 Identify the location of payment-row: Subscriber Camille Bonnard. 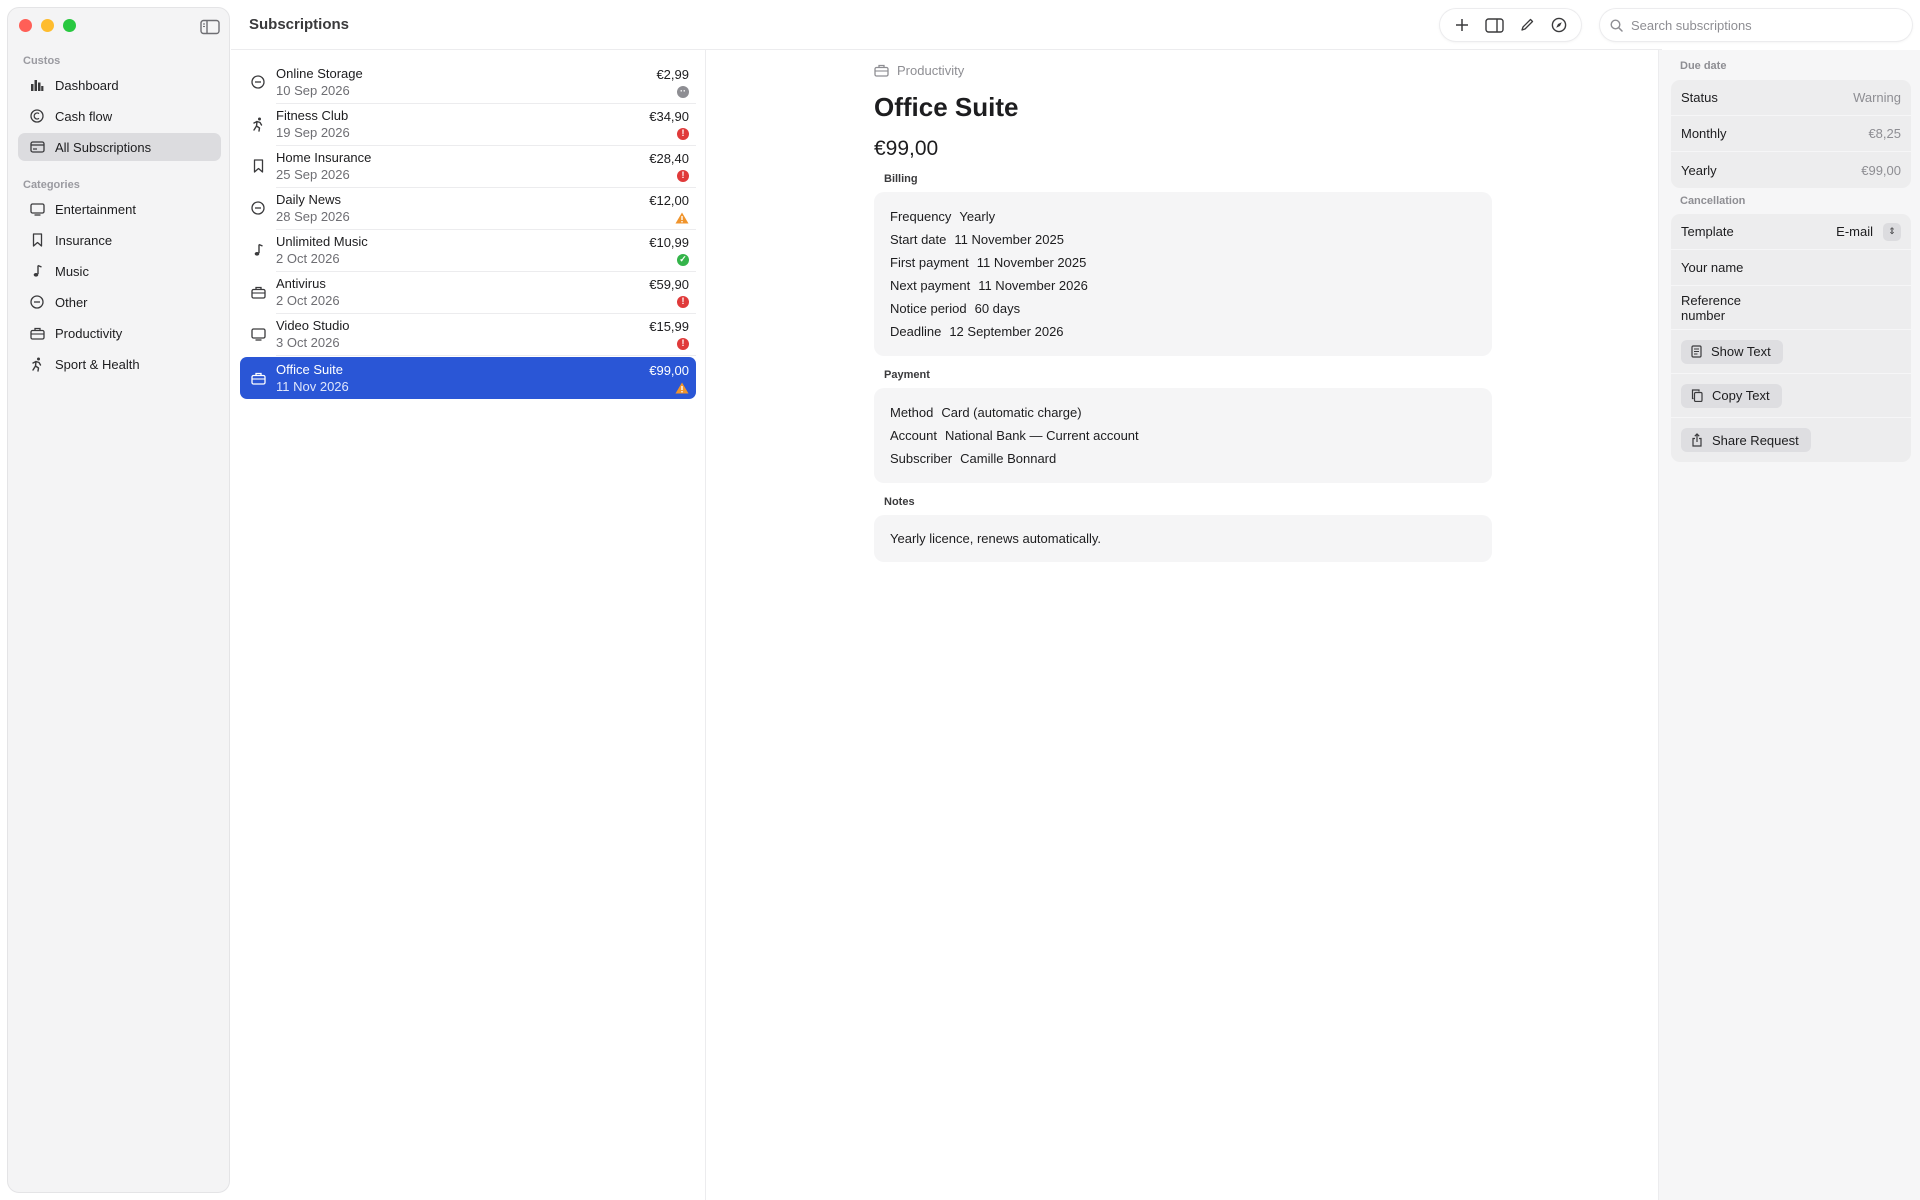
(1183, 458).